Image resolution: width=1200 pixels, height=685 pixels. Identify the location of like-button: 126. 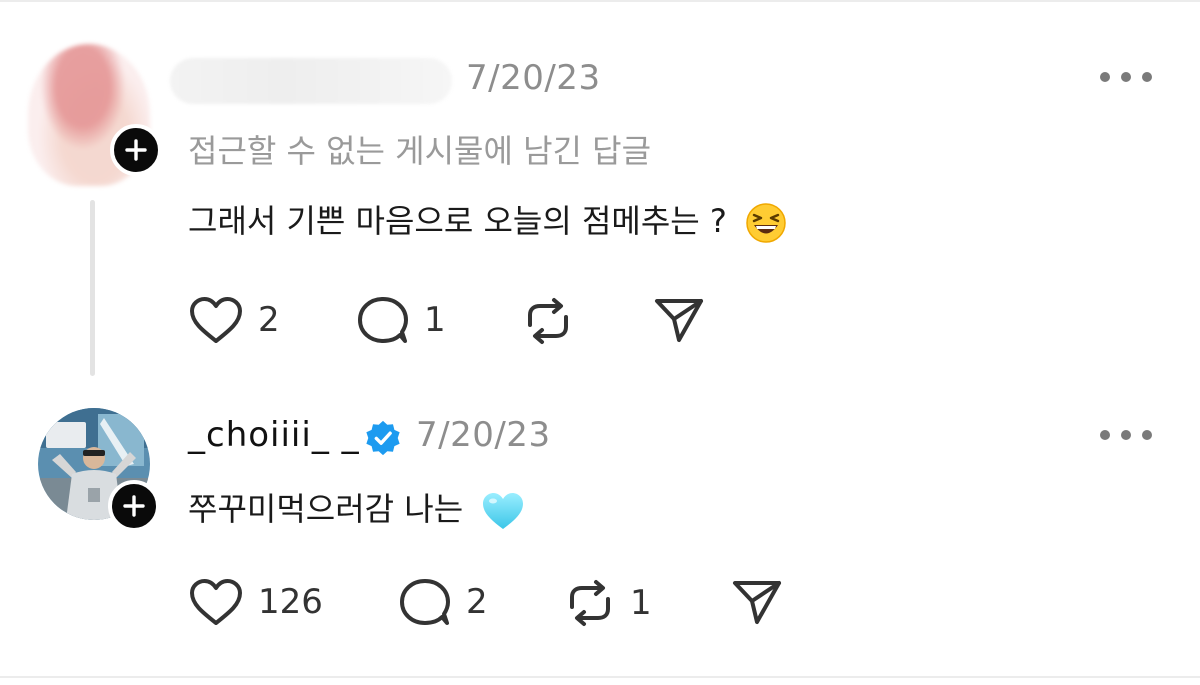
(255, 602).